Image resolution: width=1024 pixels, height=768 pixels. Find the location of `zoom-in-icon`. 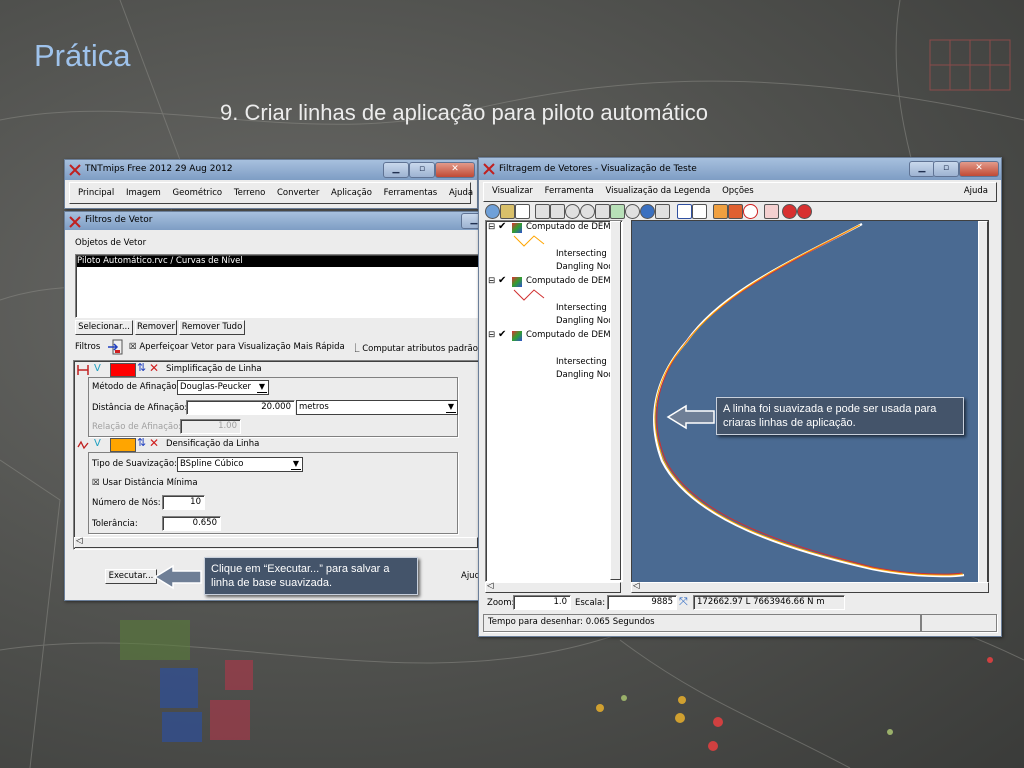

zoom-in-icon is located at coordinates (572, 211).